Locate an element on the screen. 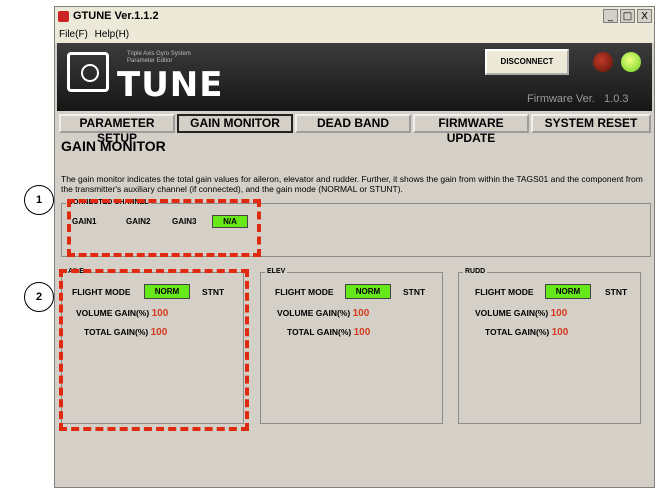 This screenshot has height=494, width=660. callout-1: 1 is located at coordinates (39, 200).